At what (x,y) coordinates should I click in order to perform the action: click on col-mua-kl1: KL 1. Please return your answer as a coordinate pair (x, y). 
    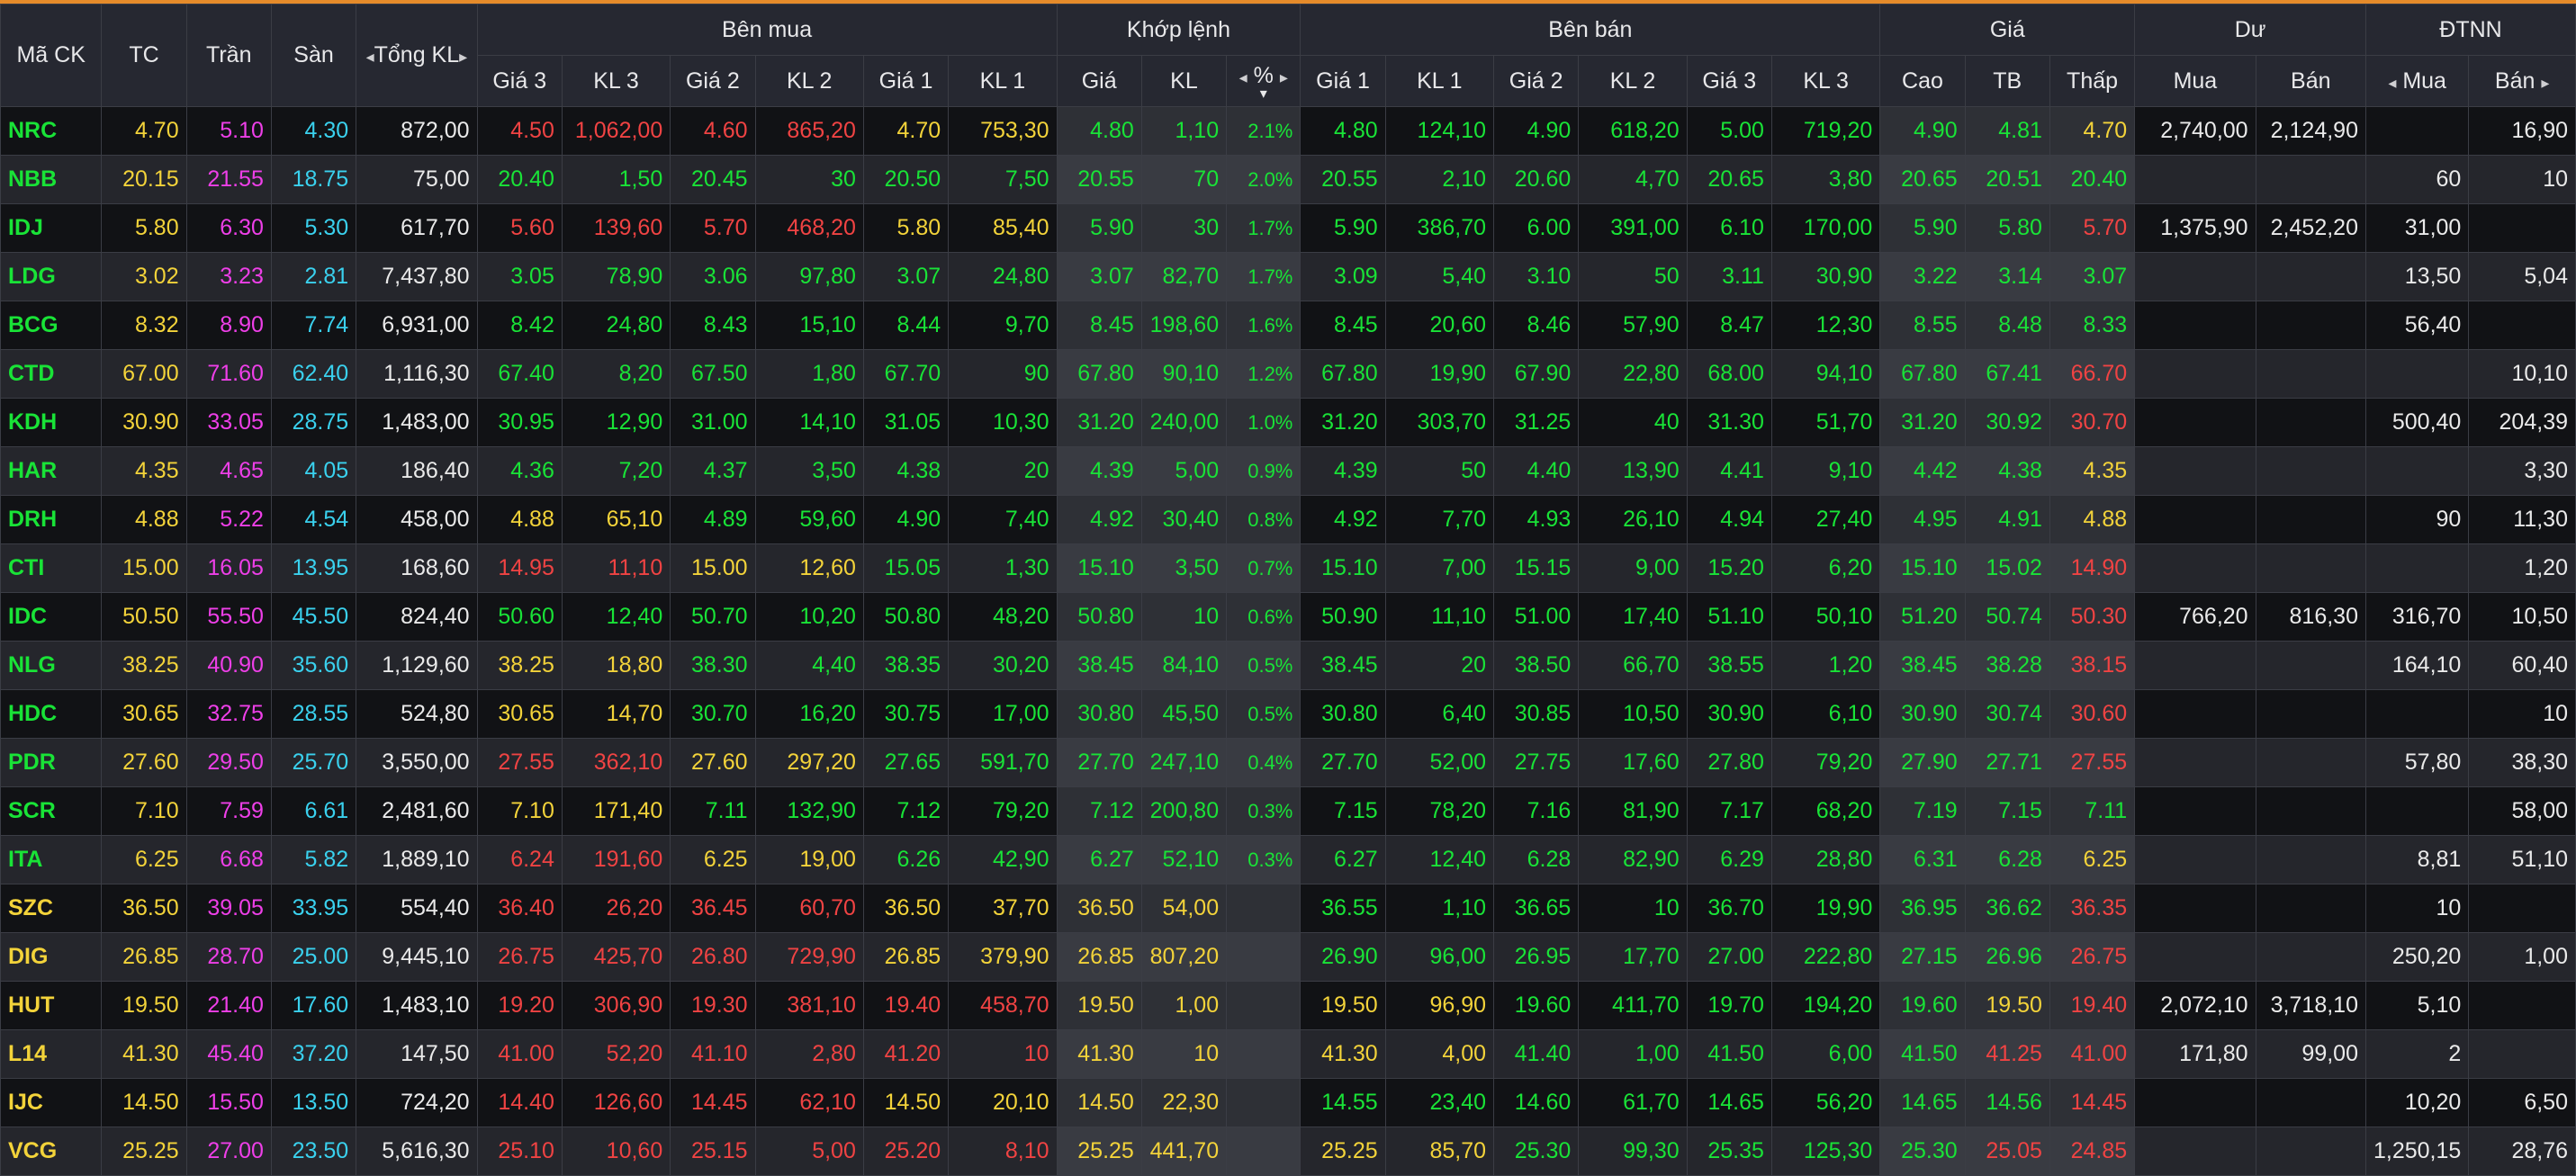
    Looking at the image, I should click on (1003, 81).